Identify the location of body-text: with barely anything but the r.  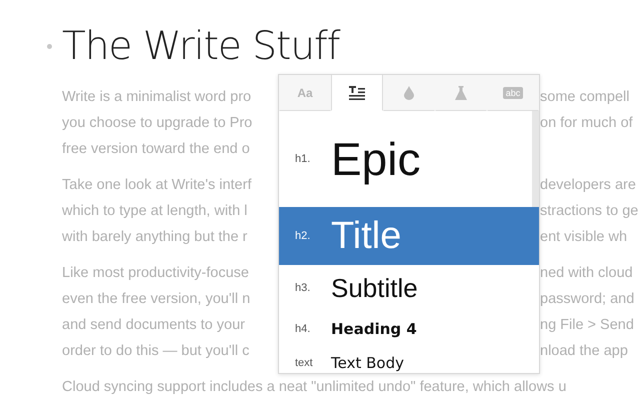
(155, 237).